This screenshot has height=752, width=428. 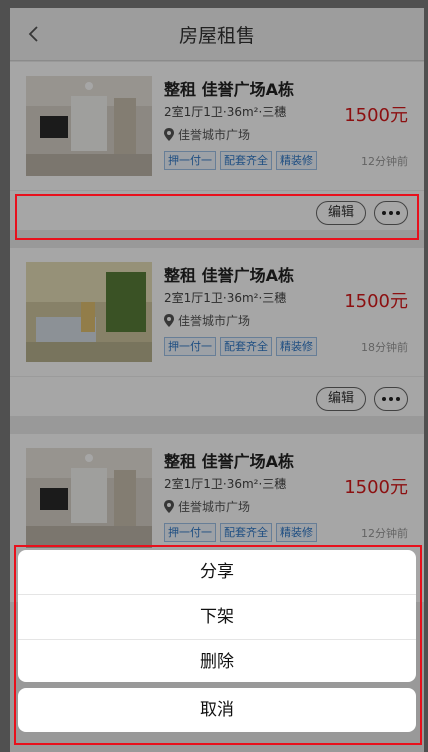 What do you see at coordinates (217, 661) in the screenshot?
I see `delete-option: 删除` at bounding box center [217, 661].